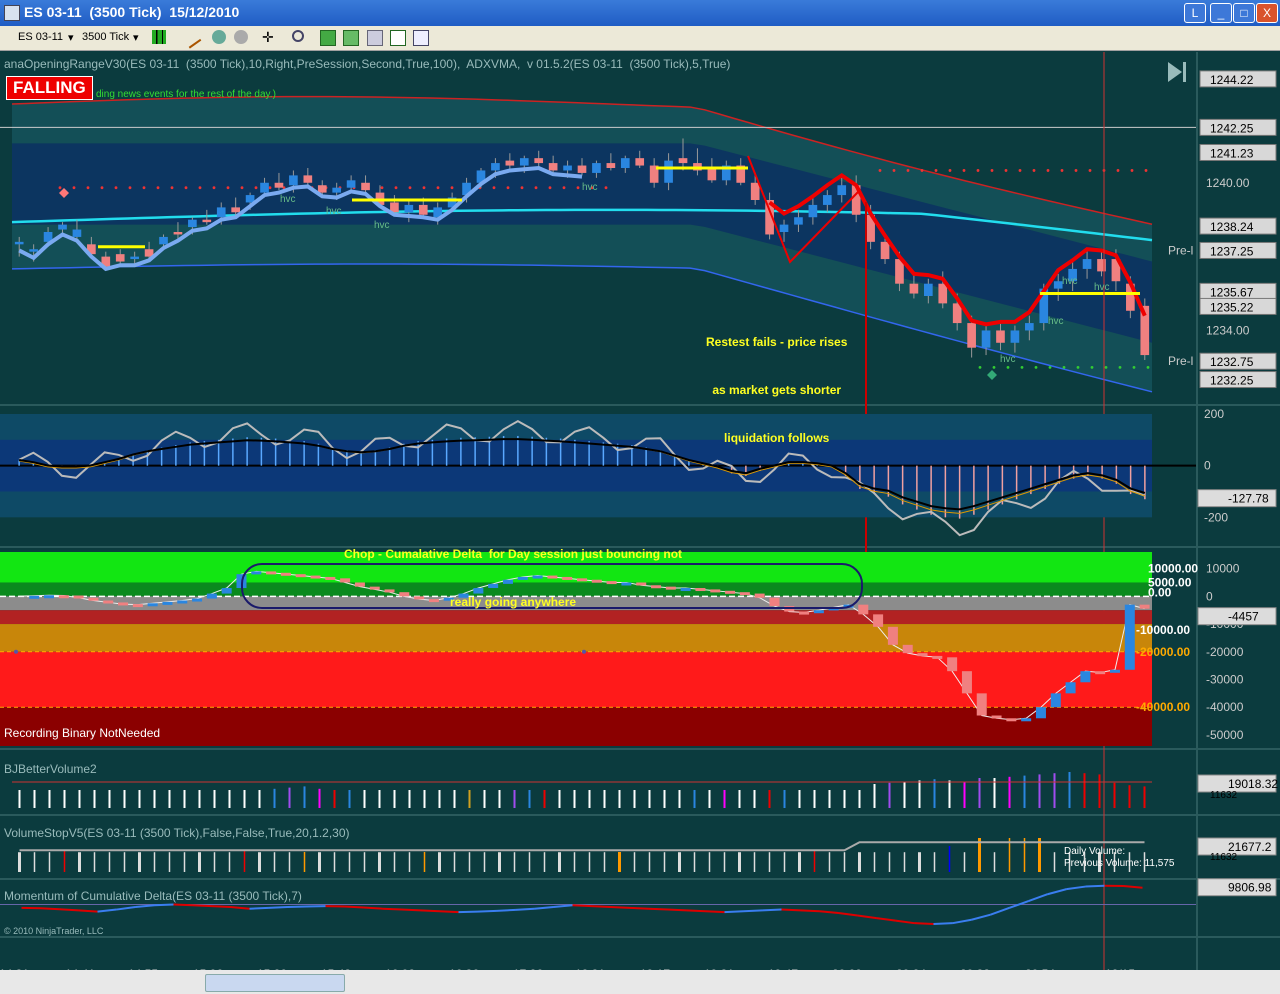 The image size is (1280, 994). What do you see at coordinates (421, 38) in the screenshot?
I see `data-box-icon` at bounding box center [421, 38].